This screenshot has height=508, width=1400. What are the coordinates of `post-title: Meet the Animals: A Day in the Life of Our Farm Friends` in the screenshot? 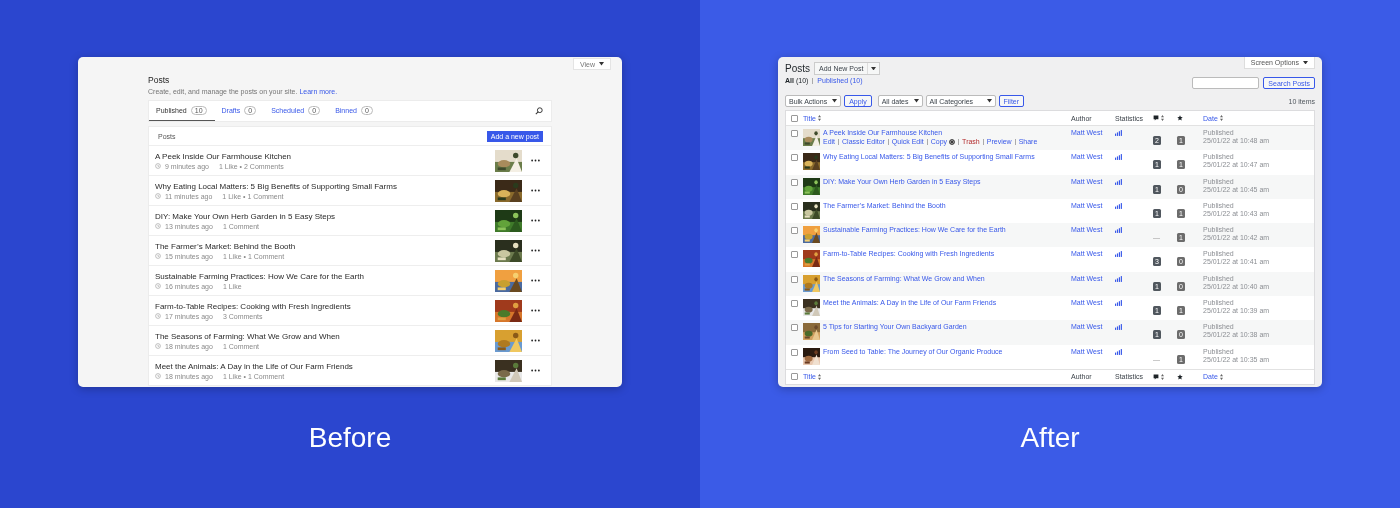 It's located at (325, 366).